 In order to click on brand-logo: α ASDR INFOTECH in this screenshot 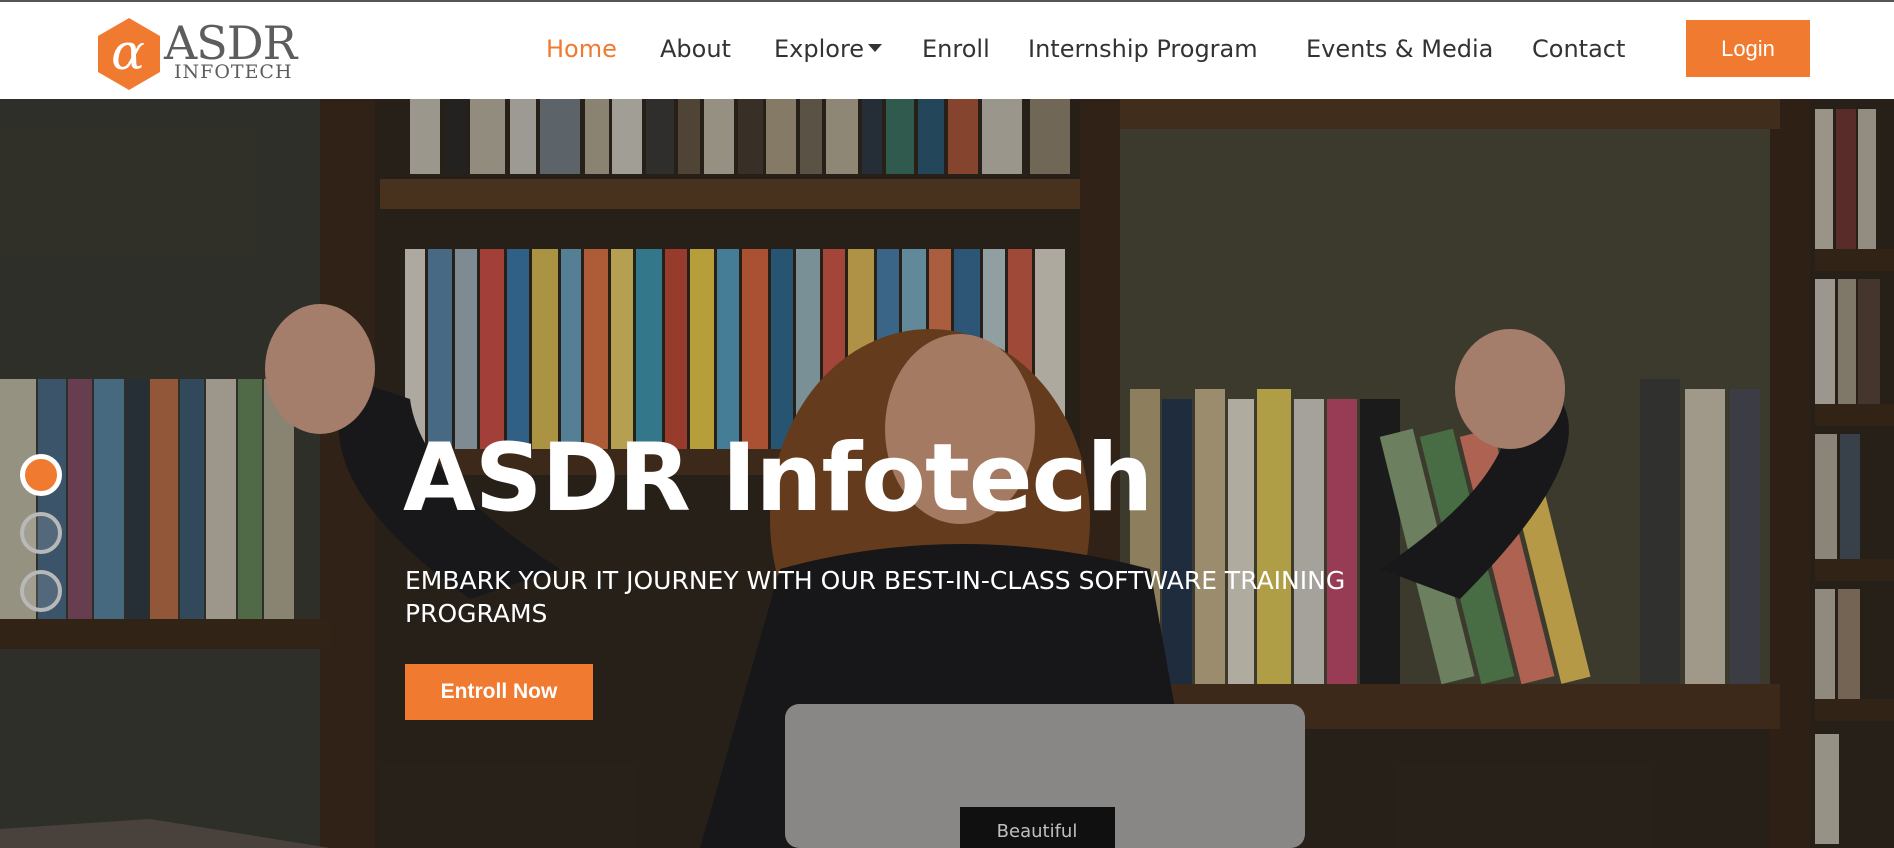, I will do `click(201, 55)`.